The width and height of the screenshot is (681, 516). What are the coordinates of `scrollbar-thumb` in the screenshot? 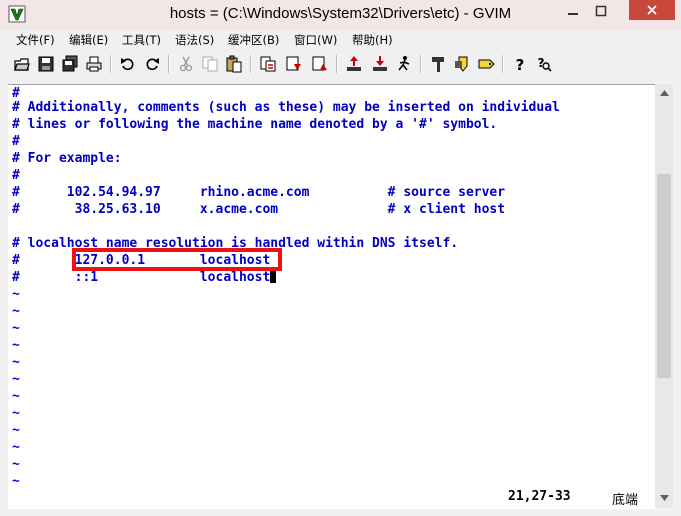 It's located at (664, 276).